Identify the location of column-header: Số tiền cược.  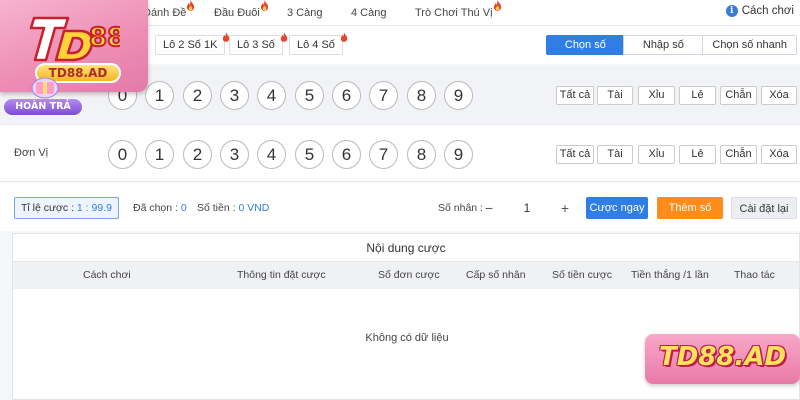
(582, 275).